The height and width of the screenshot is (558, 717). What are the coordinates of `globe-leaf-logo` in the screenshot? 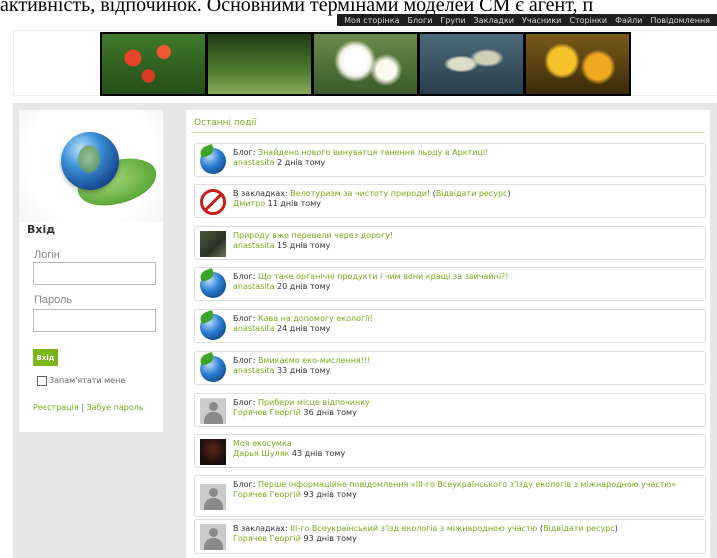 It's located at (91, 166).